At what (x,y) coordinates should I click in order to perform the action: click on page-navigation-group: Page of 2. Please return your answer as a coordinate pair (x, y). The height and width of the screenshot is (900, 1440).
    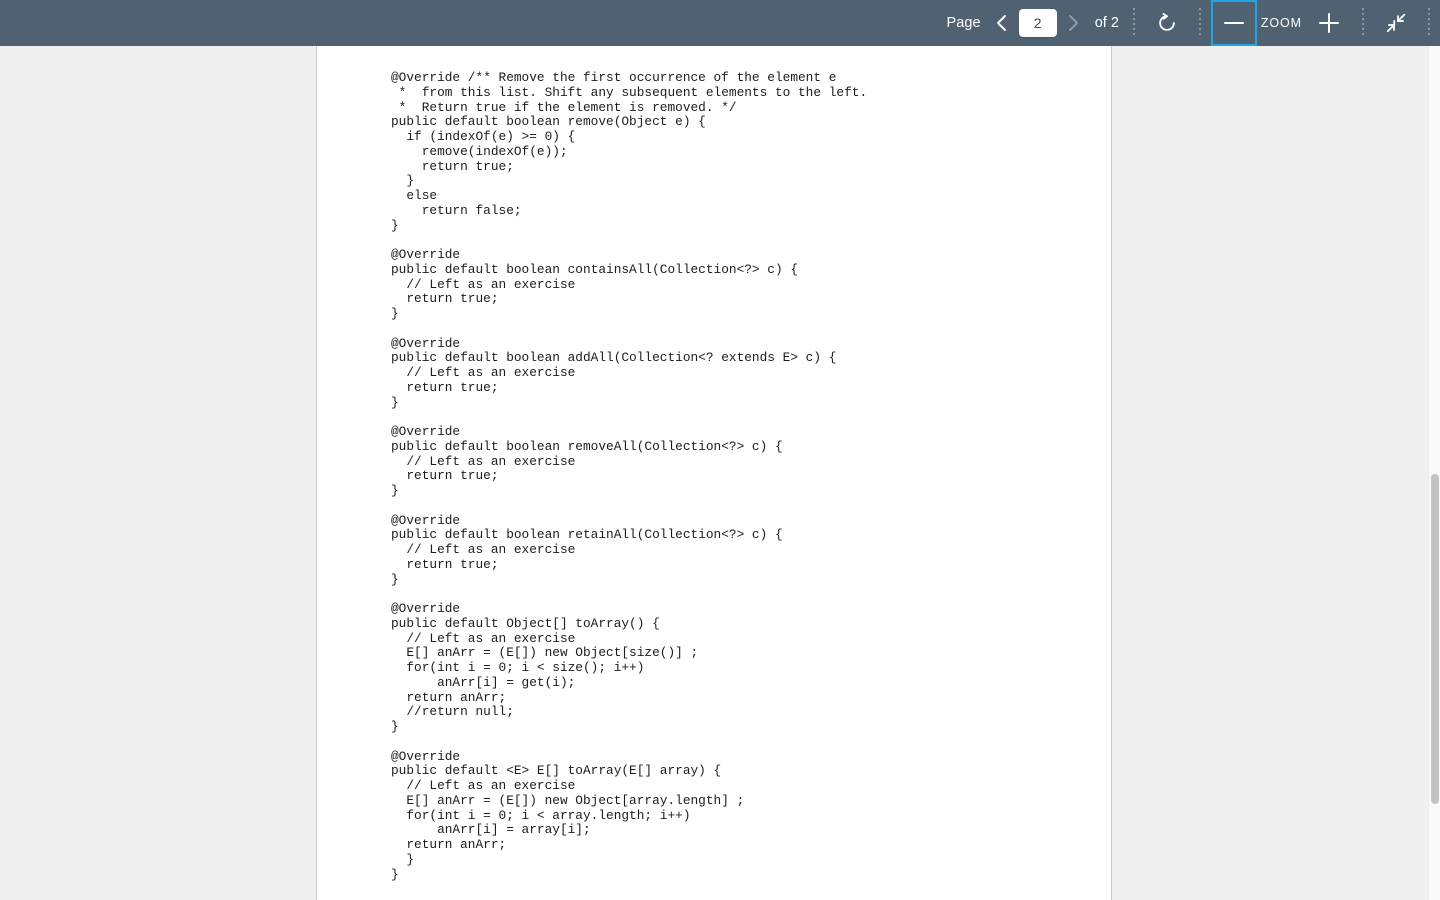
    Looking at the image, I should click on (1031, 23).